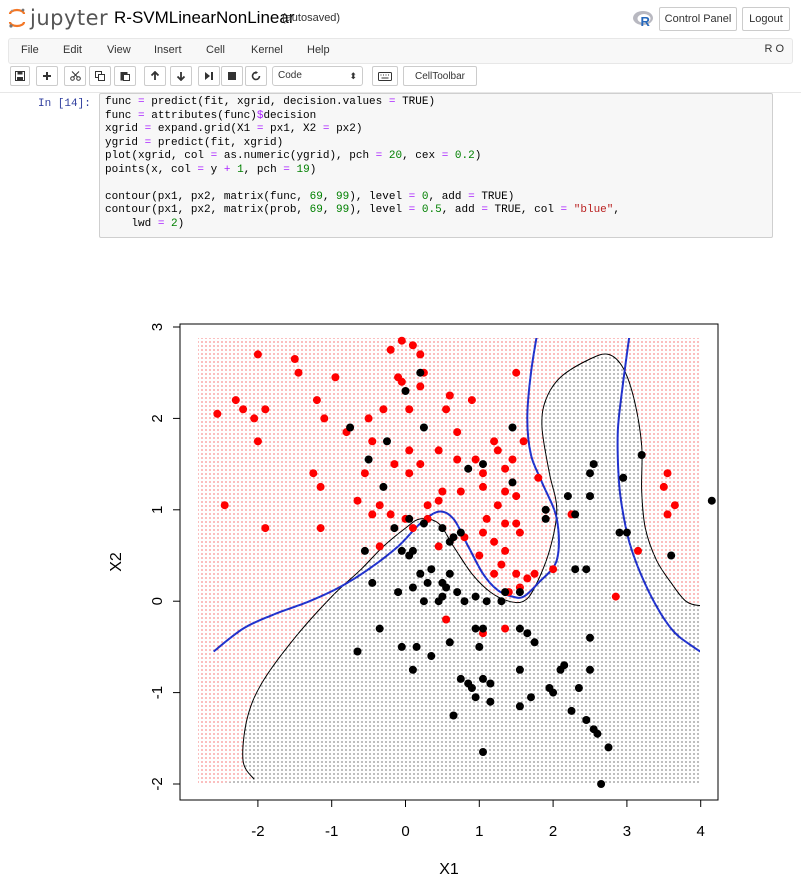 Image resolution: width=801 pixels, height=880 pixels. I want to click on y-axis-label: X2, so click(116, 562).